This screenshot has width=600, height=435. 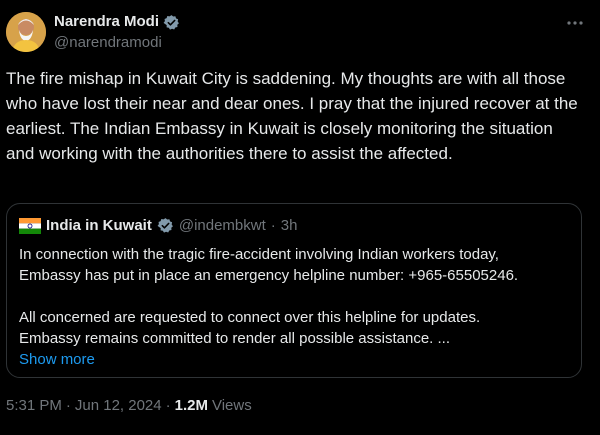 What do you see at coordinates (30, 225) in the screenshot?
I see `india-flag-icon` at bounding box center [30, 225].